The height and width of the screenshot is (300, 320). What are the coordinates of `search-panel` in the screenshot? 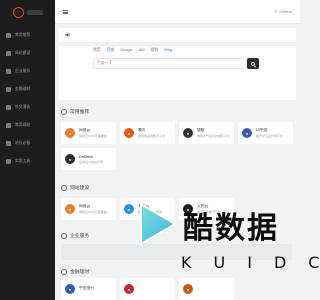 It's located at (177, 73).